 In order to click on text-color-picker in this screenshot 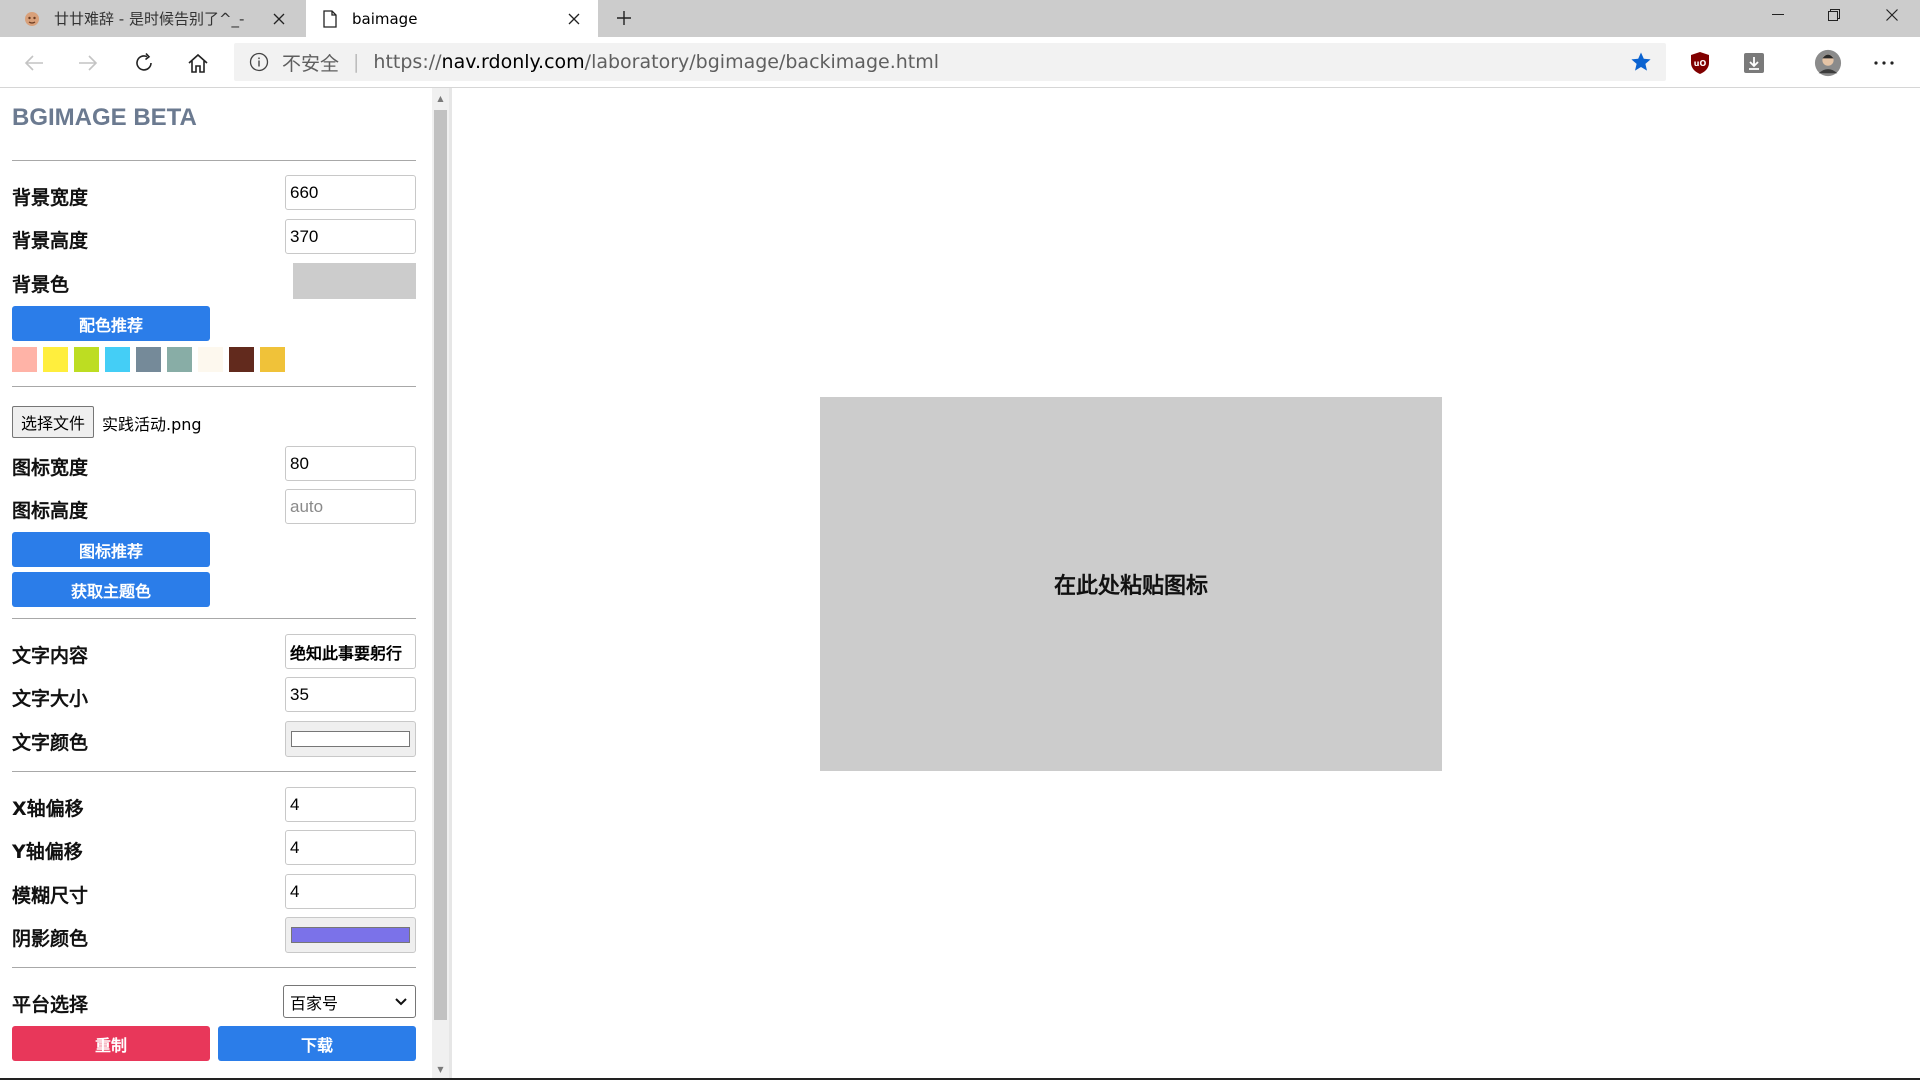, I will do `click(350, 739)`.